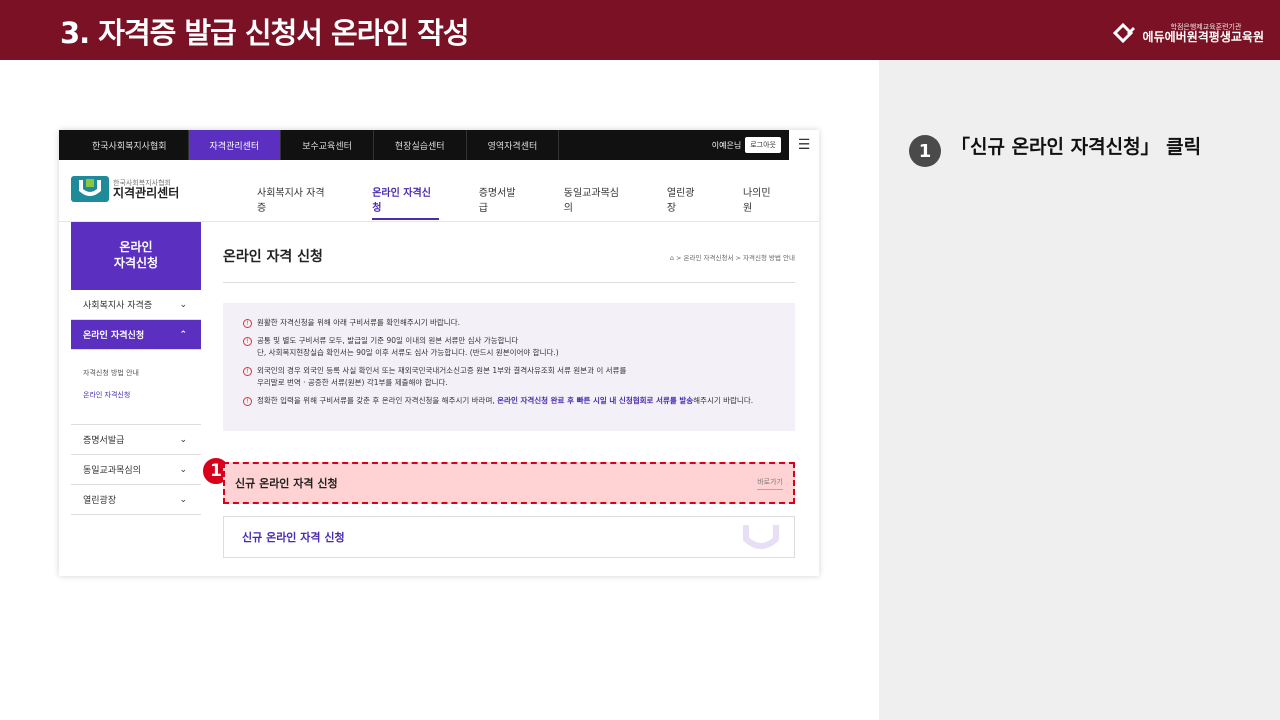 The height and width of the screenshot is (720, 1280). I want to click on mainmenu-item: 동일교과목심의, so click(595, 202).